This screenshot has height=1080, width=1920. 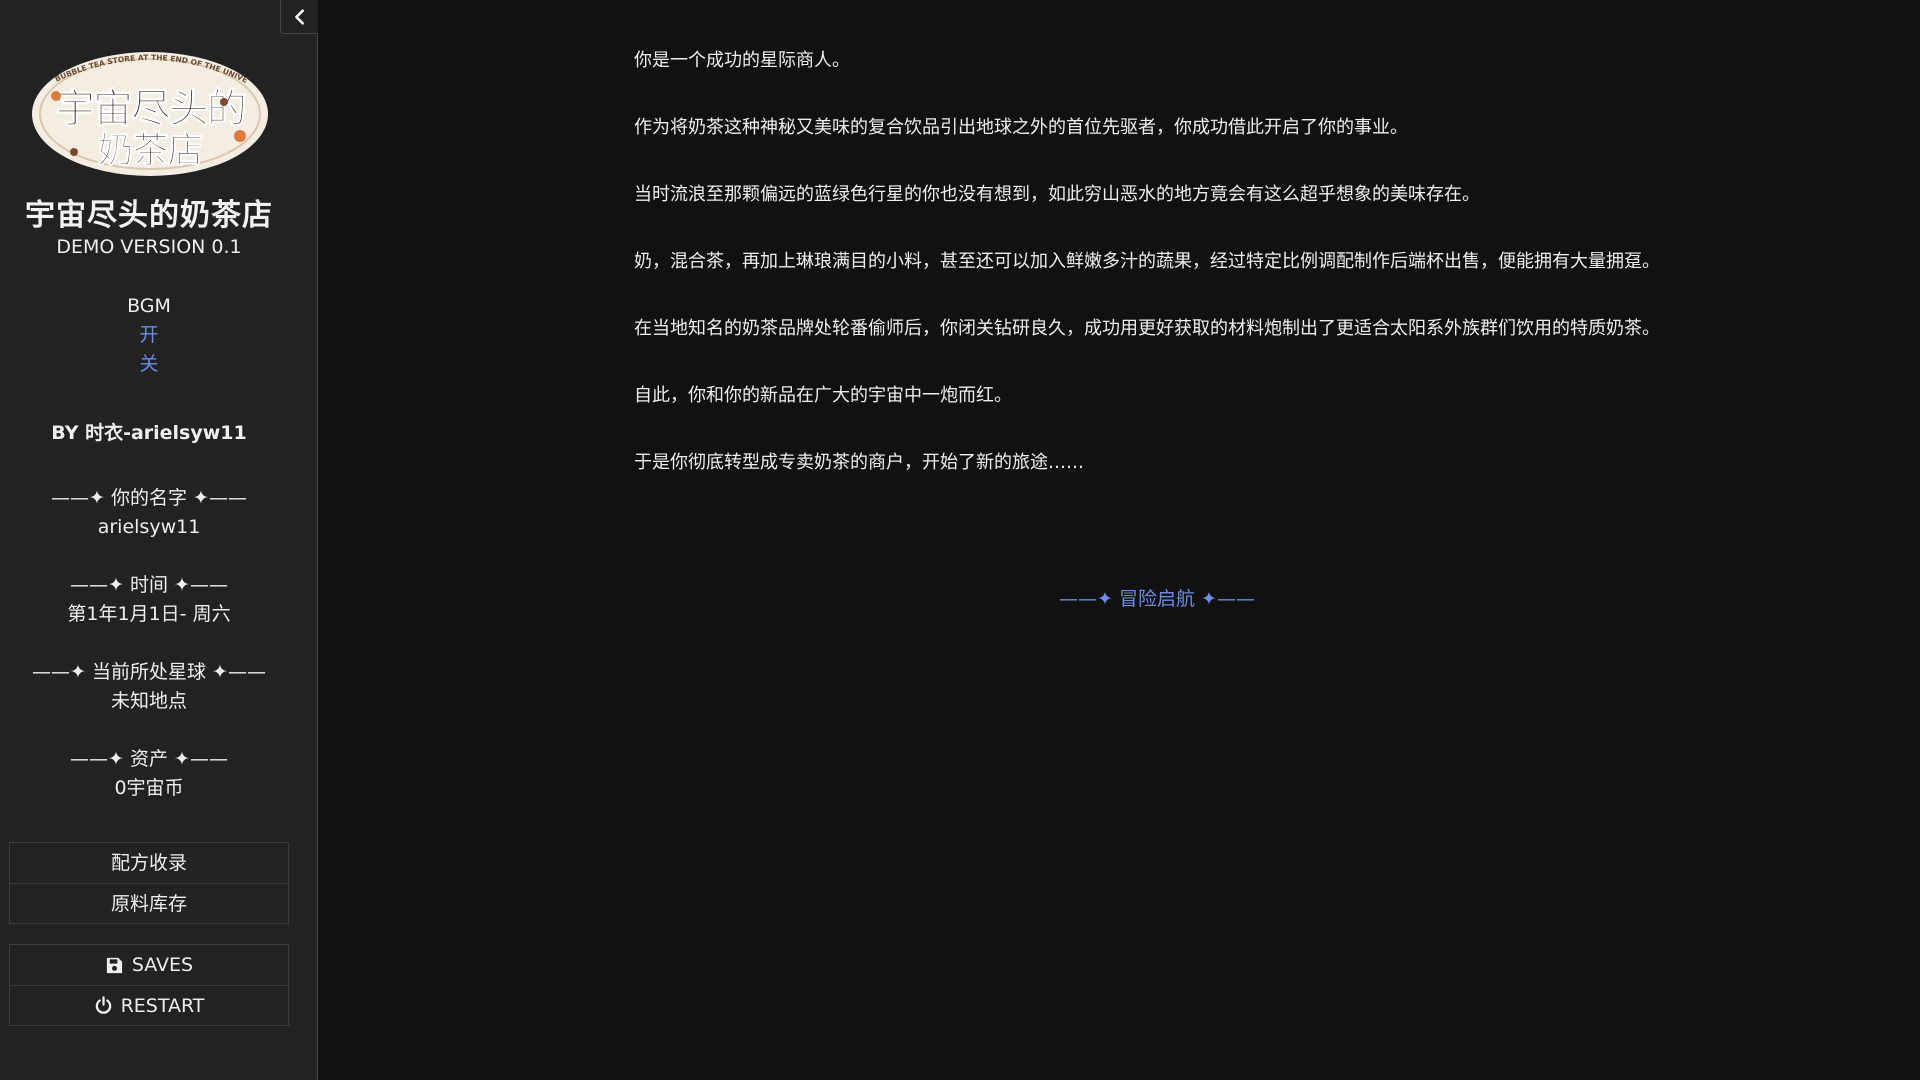 What do you see at coordinates (149, 306) in the screenshot?
I see `bgm-label: BGM` at bounding box center [149, 306].